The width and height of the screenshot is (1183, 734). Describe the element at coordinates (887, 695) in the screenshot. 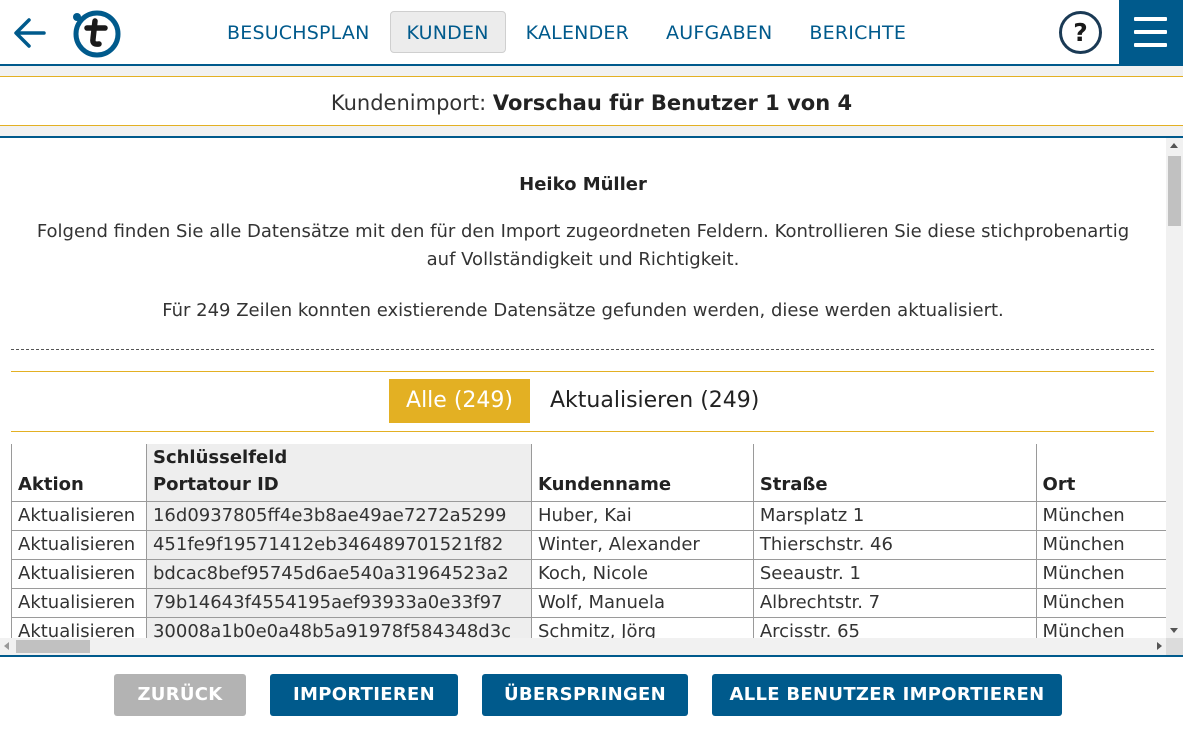

I see `import-all-users-button: ALLE BENUTZER IMPORTIEREN` at that location.